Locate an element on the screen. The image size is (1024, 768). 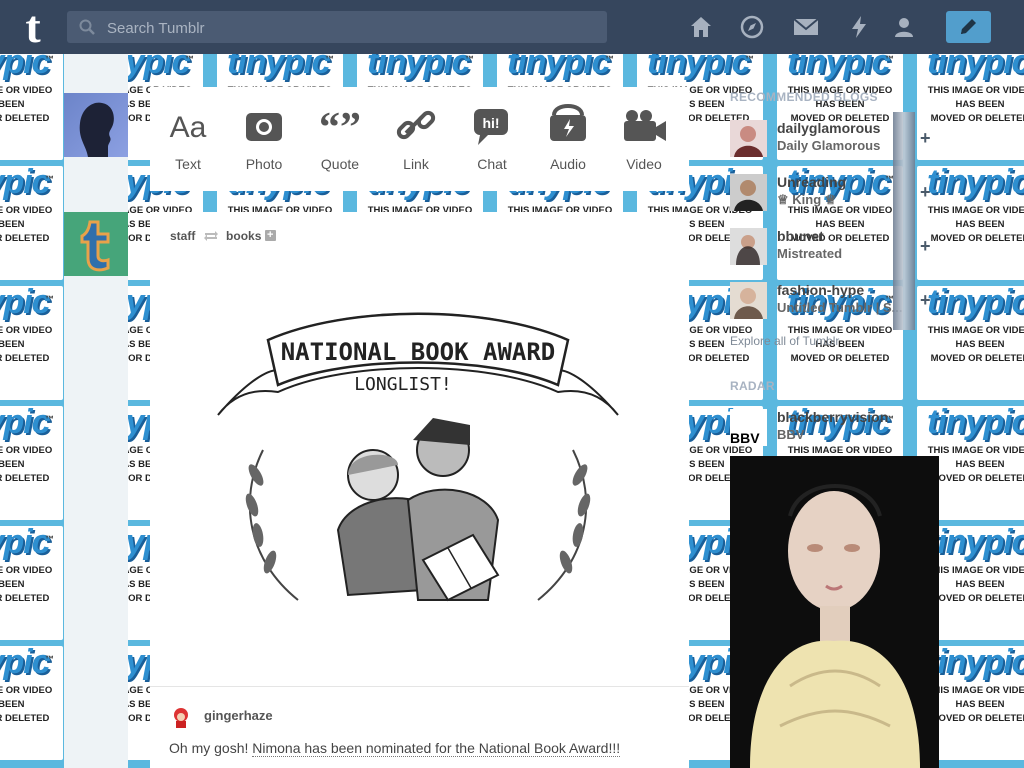
post-type-chat-button: hi! Chat is located at coordinates (492, 139).